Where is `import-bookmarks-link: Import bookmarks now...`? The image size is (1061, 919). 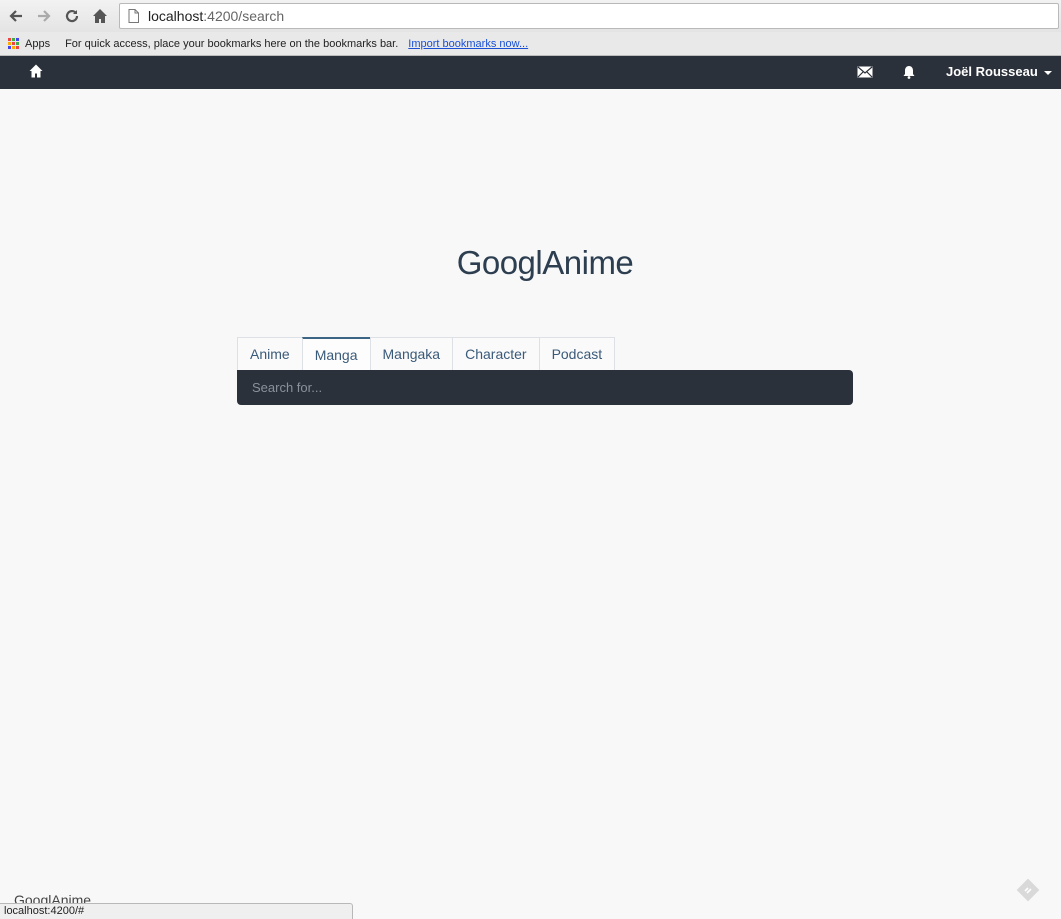 import-bookmarks-link: Import bookmarks now... is located at coordinates (468, 44).